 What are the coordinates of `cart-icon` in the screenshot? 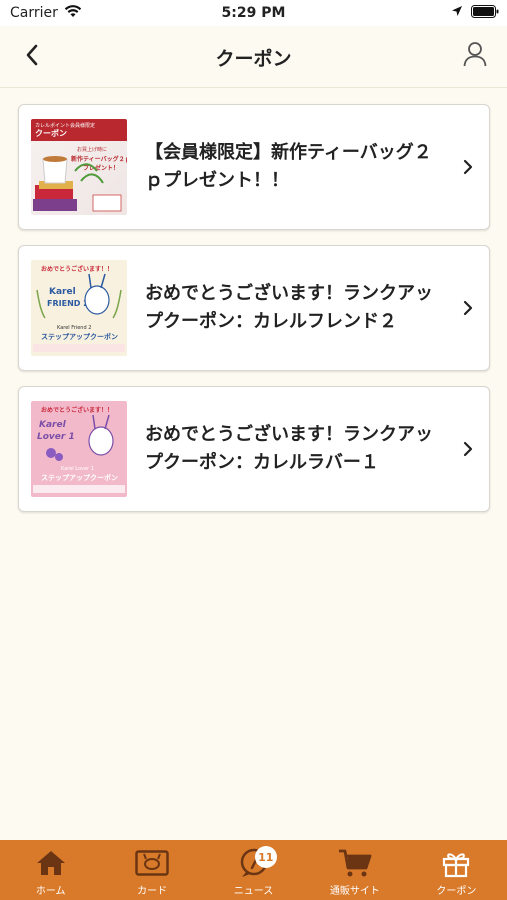 It's located at (355, 863).